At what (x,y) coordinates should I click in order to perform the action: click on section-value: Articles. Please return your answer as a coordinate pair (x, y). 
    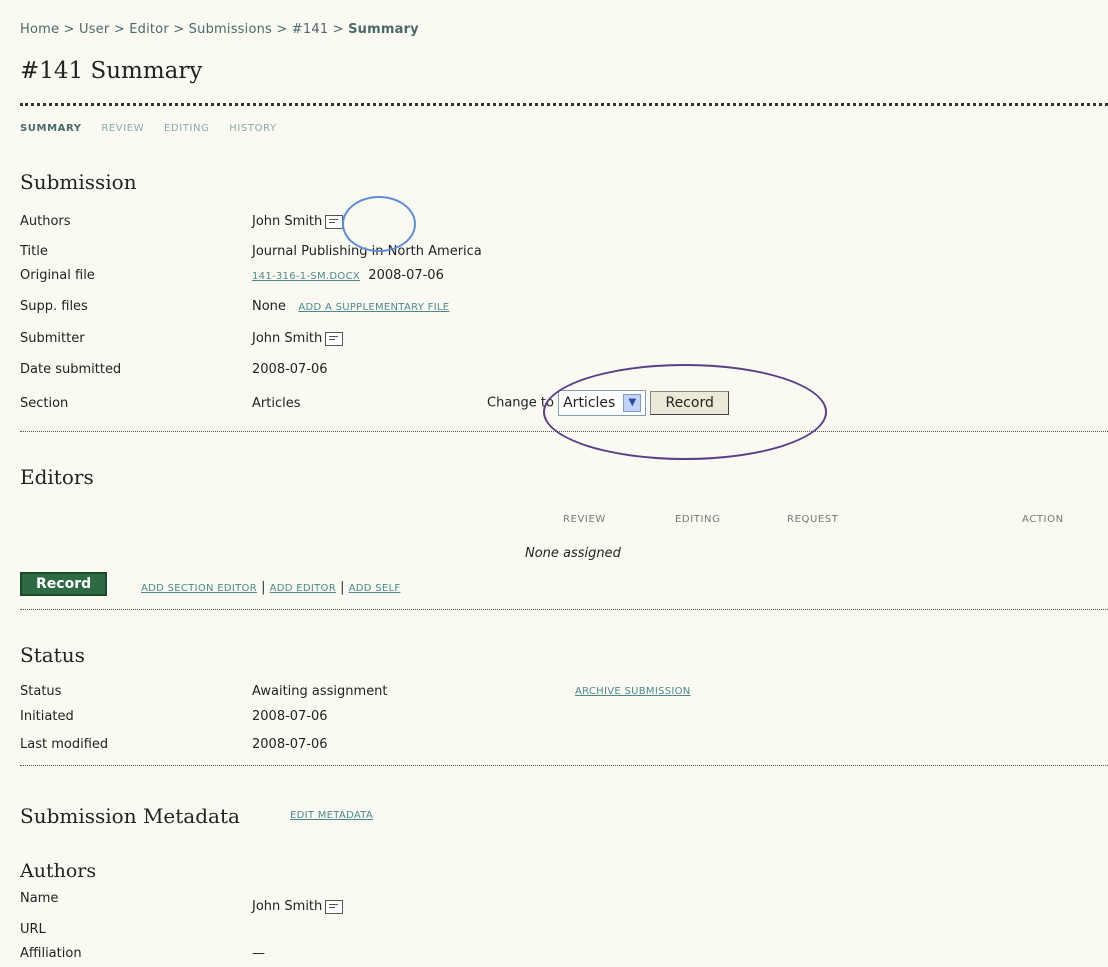
    Looking at the image, I should click on (276, 403).